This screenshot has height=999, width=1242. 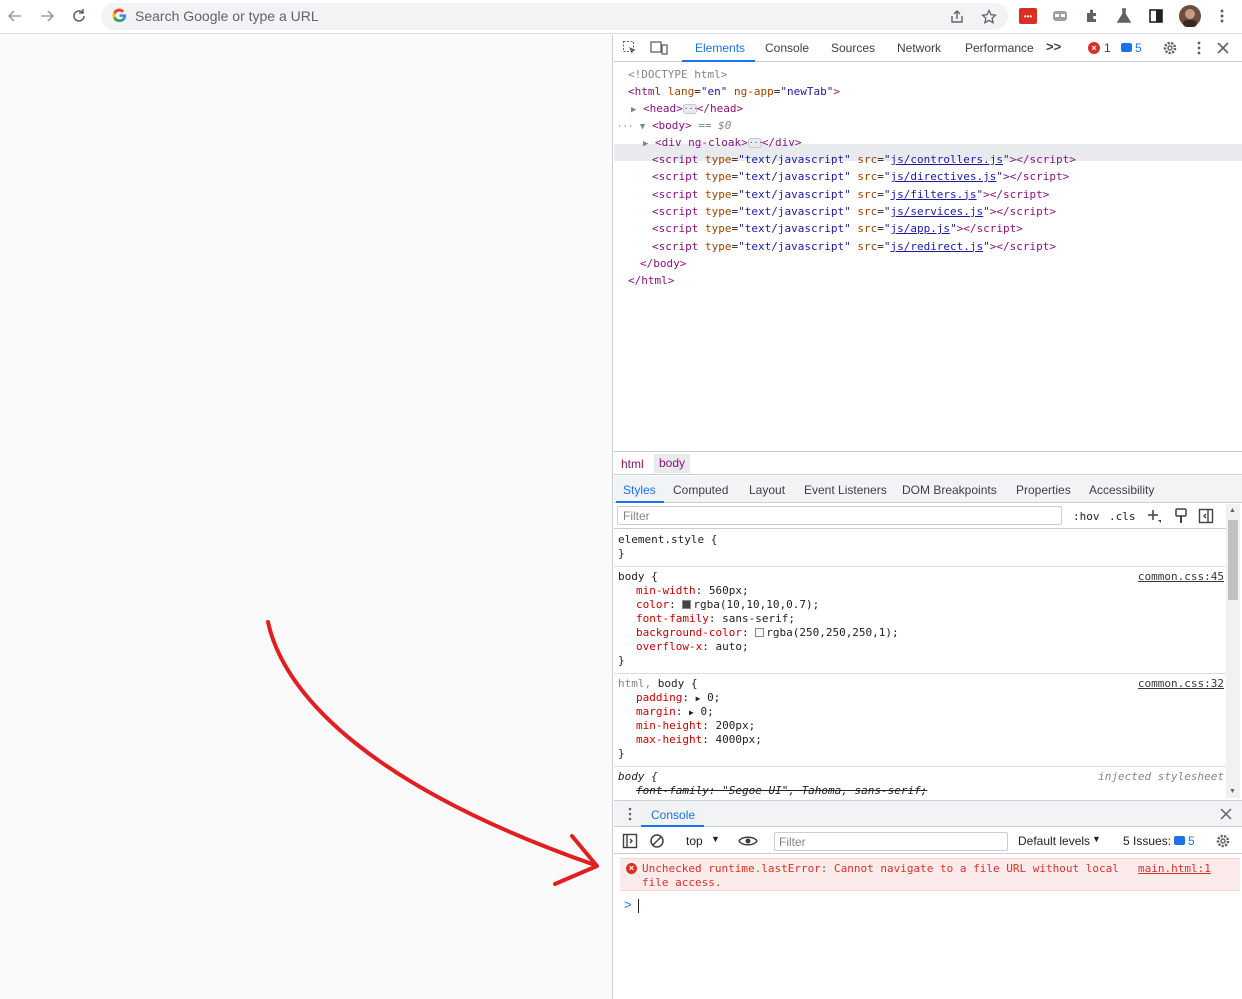 What do you see at coordinates (1060, 16) in the screenshot?
I see `extension-mask-icon` at bounding box center [1060, 16].